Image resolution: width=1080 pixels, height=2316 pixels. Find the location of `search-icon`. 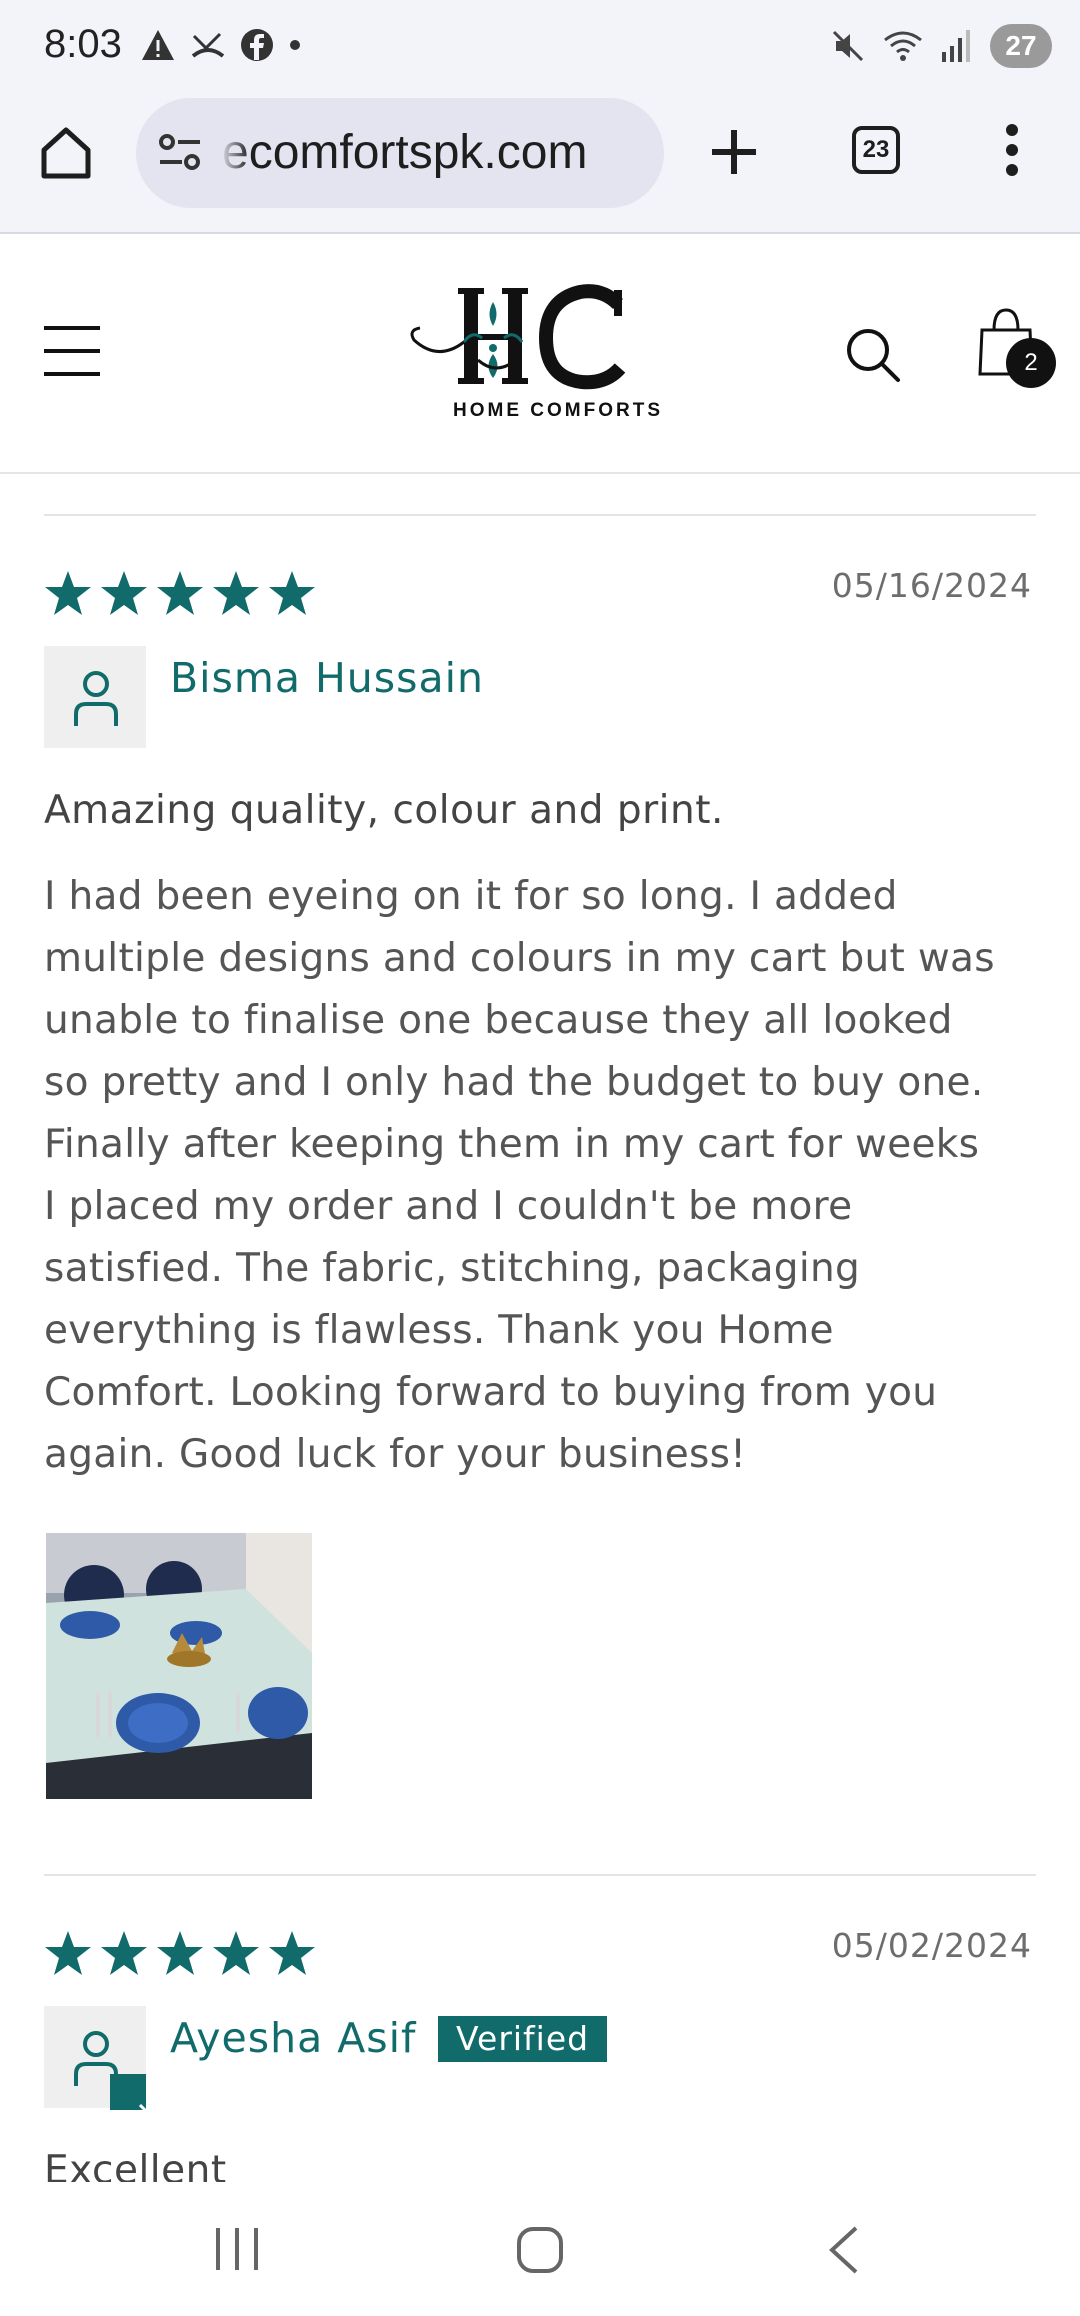

search-icon is located at coordinates (873, 355).